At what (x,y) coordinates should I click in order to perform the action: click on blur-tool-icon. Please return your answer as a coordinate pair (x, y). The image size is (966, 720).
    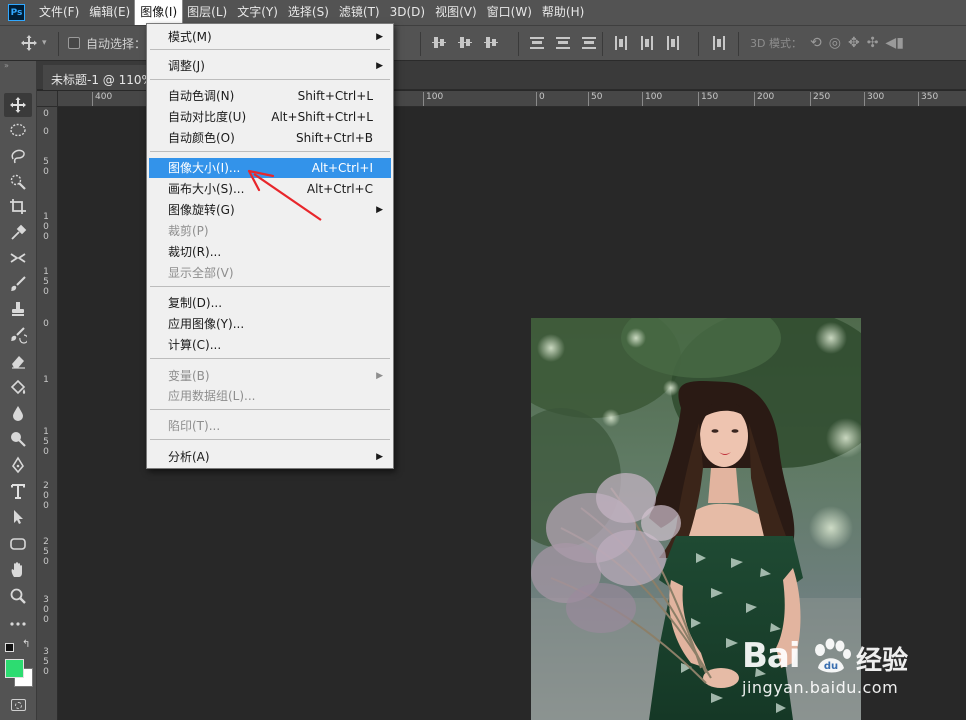
    Looking at the image, I should click on (18, 413).